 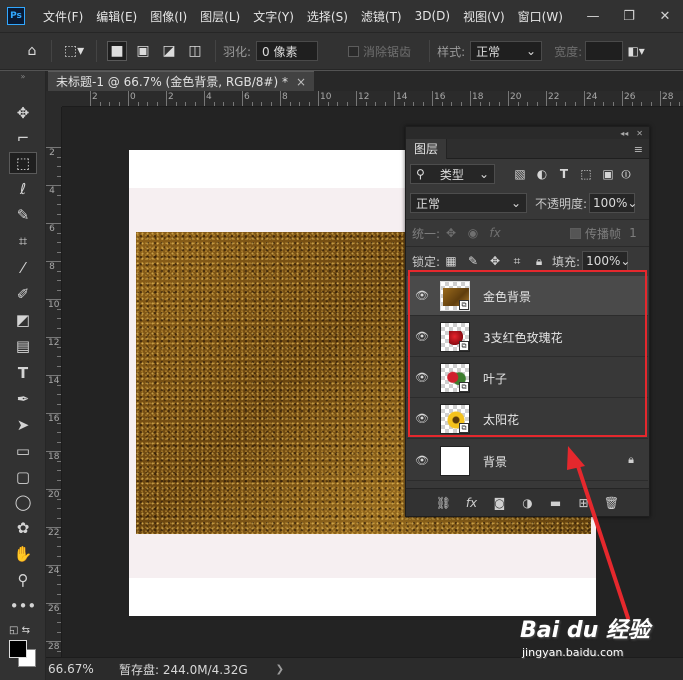 I want to click on intersect-selection-icon: ◫, so click(x=195, y=51).